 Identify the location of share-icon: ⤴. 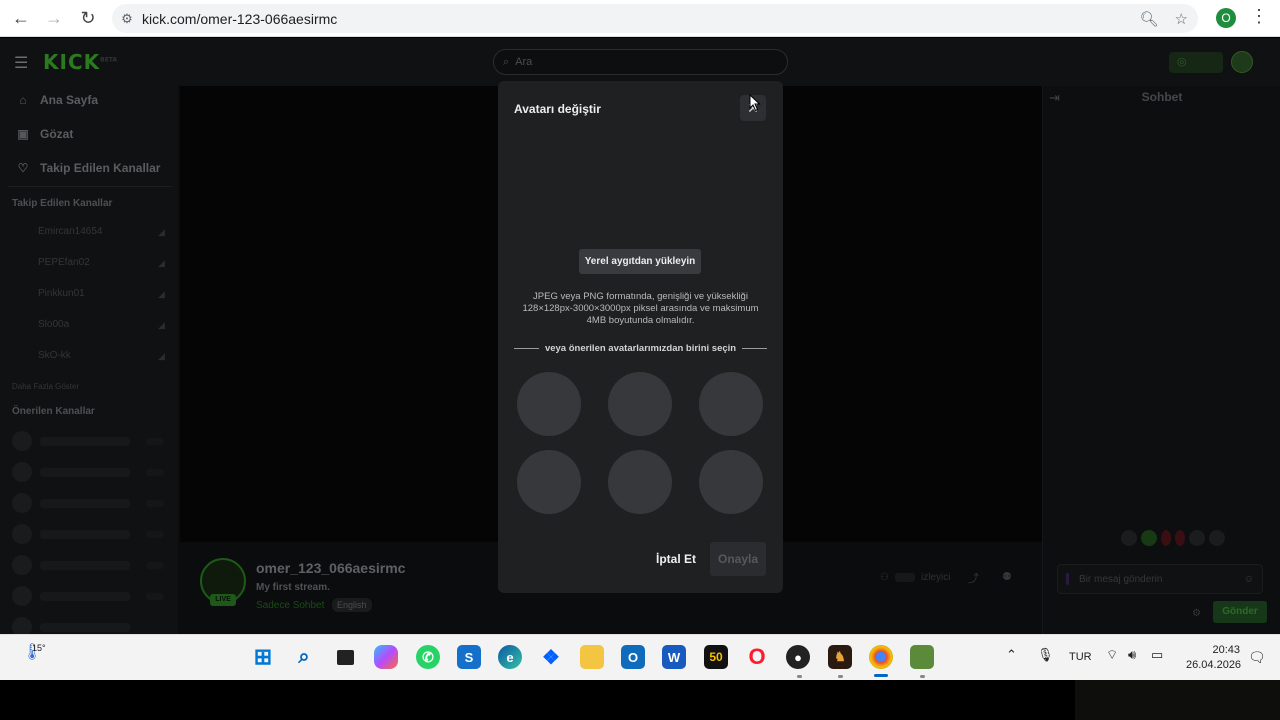
(973, 578).